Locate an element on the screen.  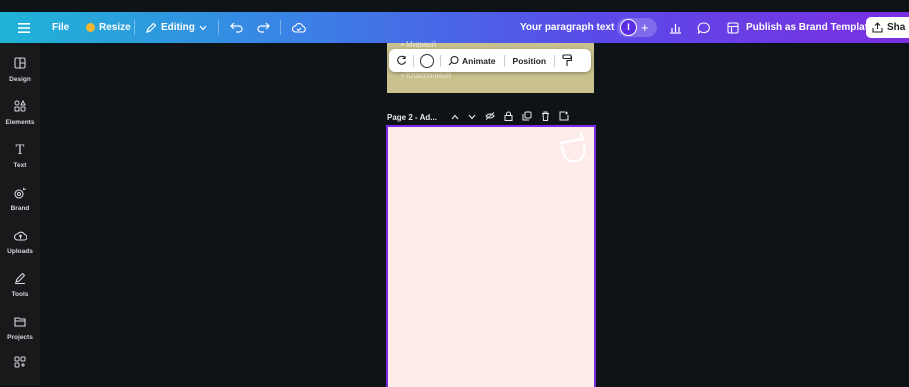
animate-icon is located at coordinates (453, 60).